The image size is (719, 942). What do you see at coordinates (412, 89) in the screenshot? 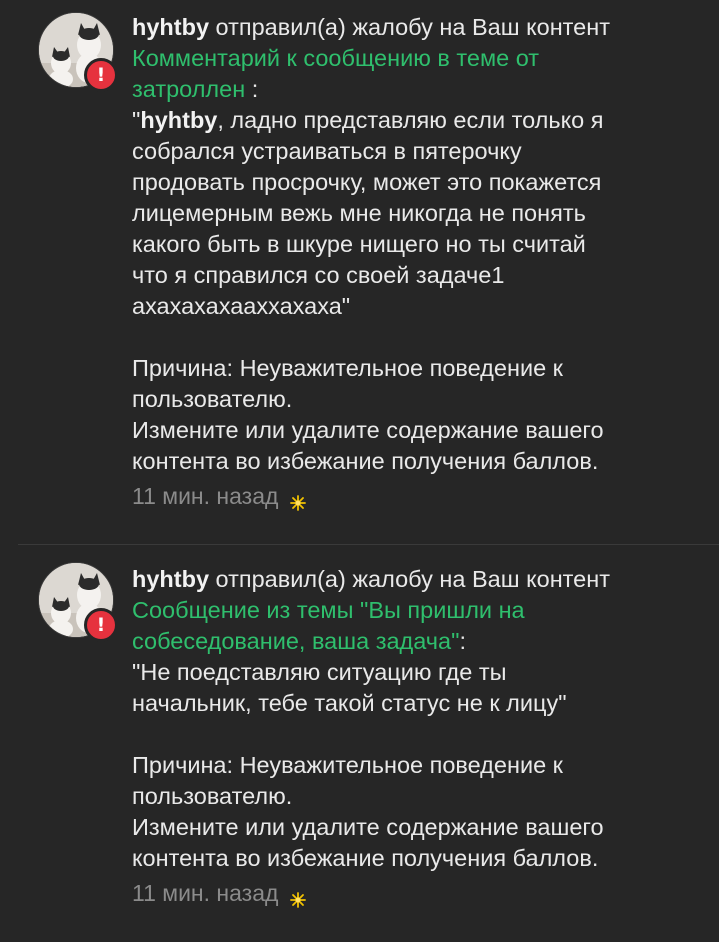
I see `content-link-line-2: затроллен :` at bounding box center [412, 89].